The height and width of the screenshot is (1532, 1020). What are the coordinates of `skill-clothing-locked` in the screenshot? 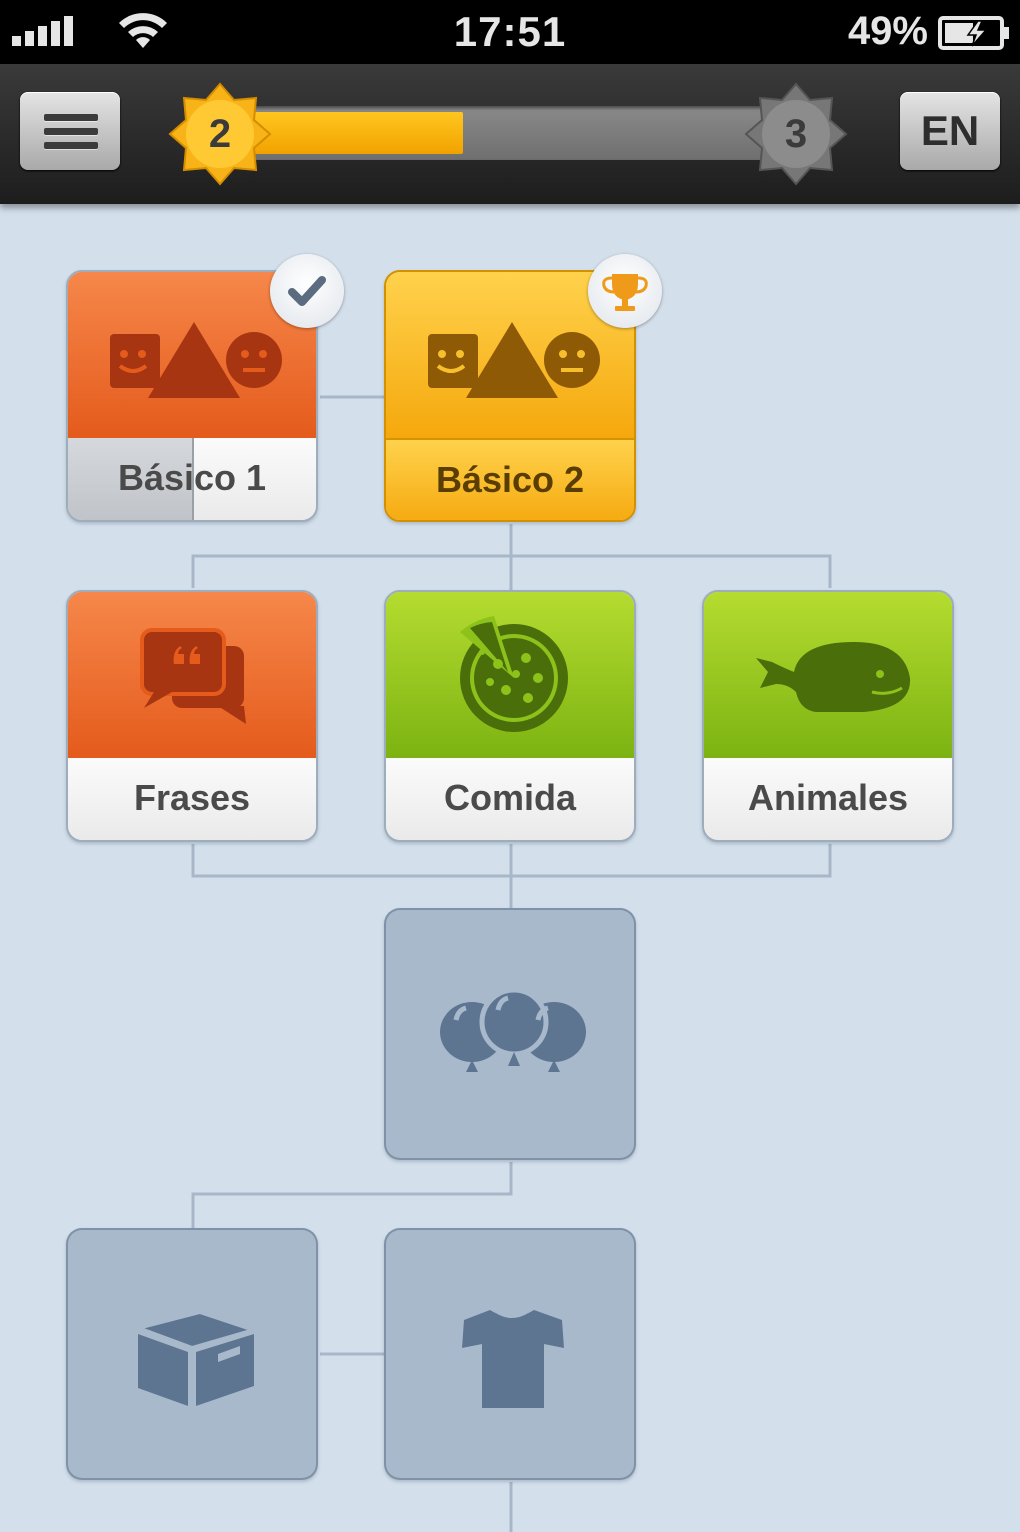 It's located at (510, 1354).